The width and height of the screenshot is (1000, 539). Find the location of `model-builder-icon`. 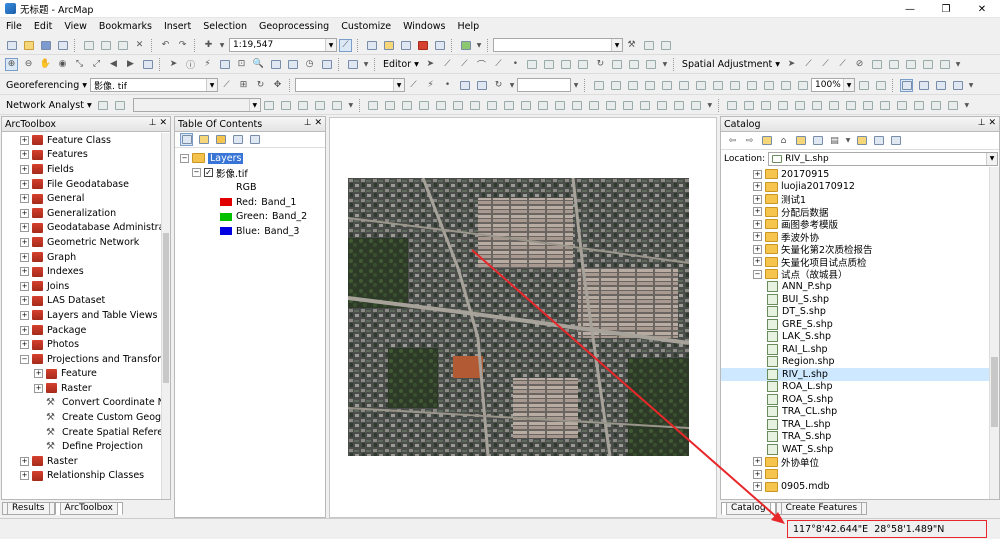

model-builder-icon is located at coordinates (465, 45).